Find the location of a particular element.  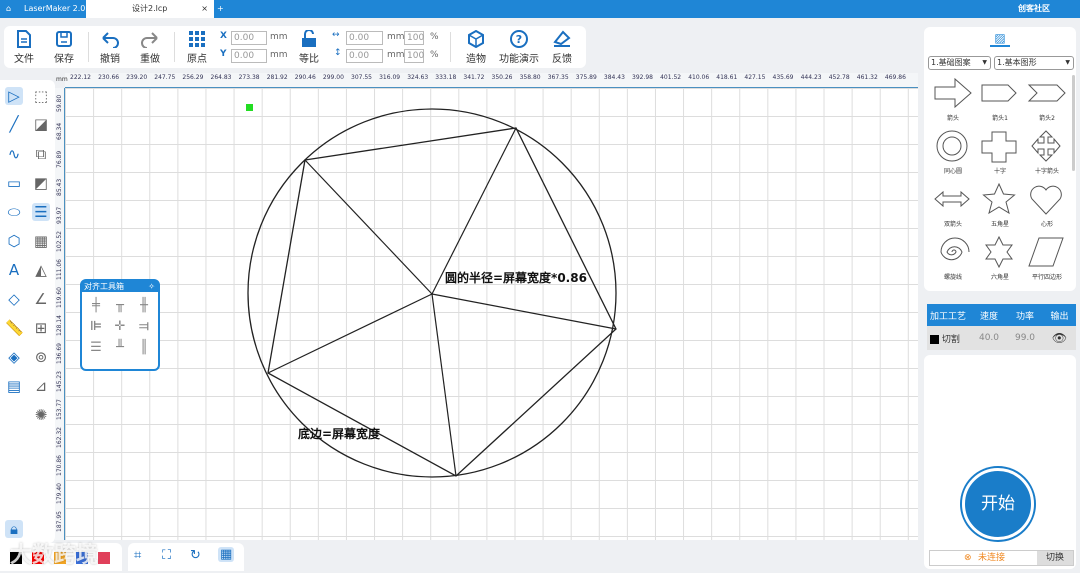

ellipse-tool-icon: ⬭ is located at coordinates (14, 212).